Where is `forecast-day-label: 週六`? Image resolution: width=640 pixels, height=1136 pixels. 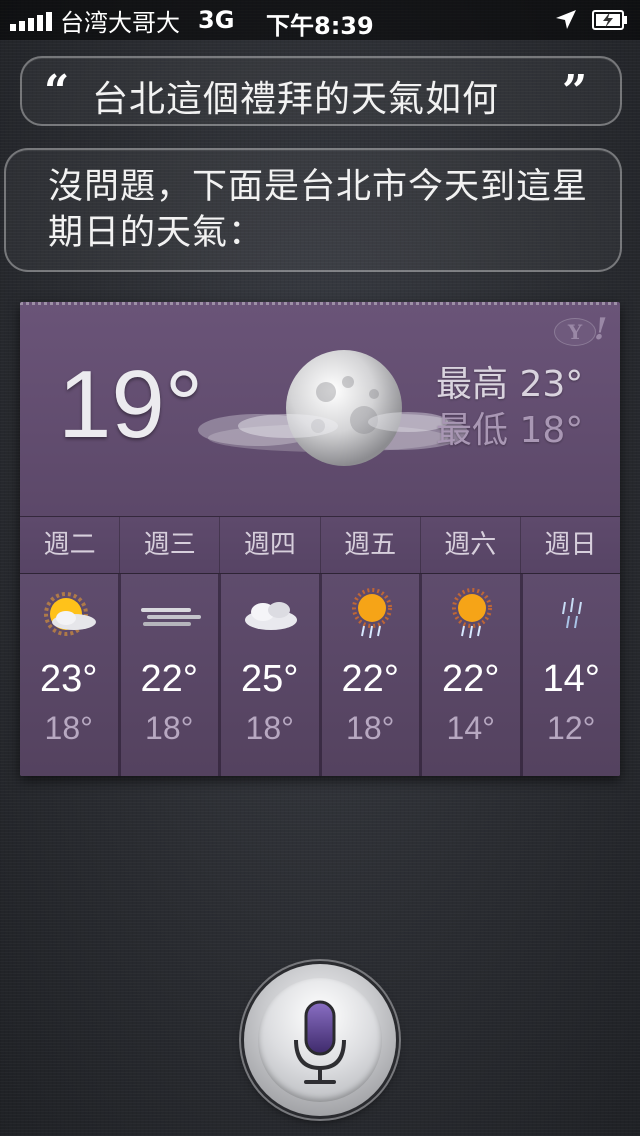 forecast-day-label: 週六 is located at coordinates (471, 545).